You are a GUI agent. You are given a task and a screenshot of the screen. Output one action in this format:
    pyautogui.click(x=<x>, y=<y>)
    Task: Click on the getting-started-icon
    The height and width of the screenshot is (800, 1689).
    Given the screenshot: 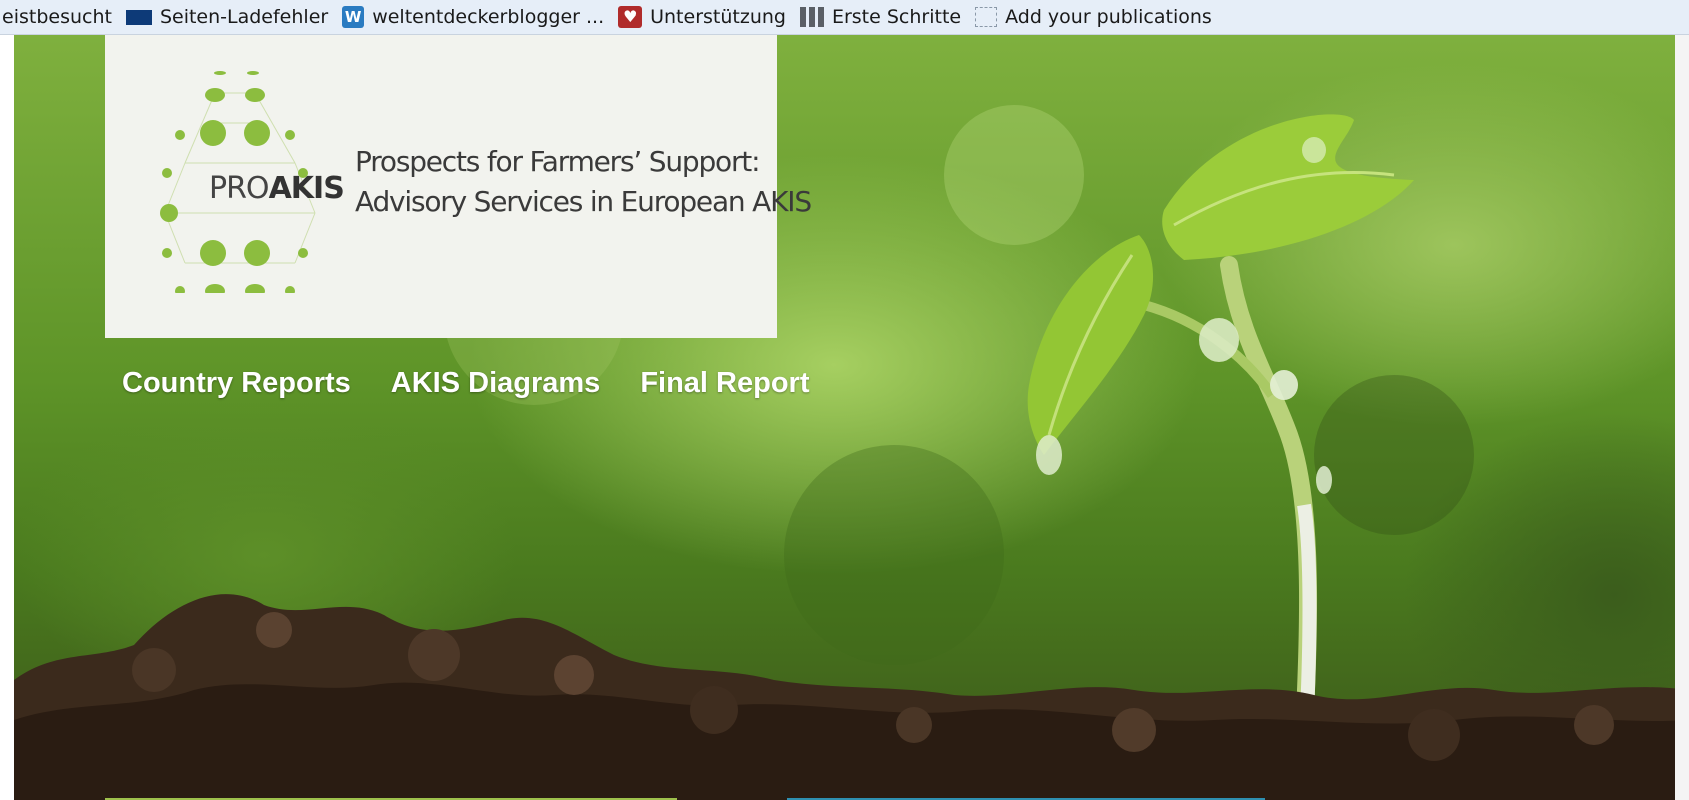 What is the action you would take?
    pyautogui.click(x=811, y=17)
    